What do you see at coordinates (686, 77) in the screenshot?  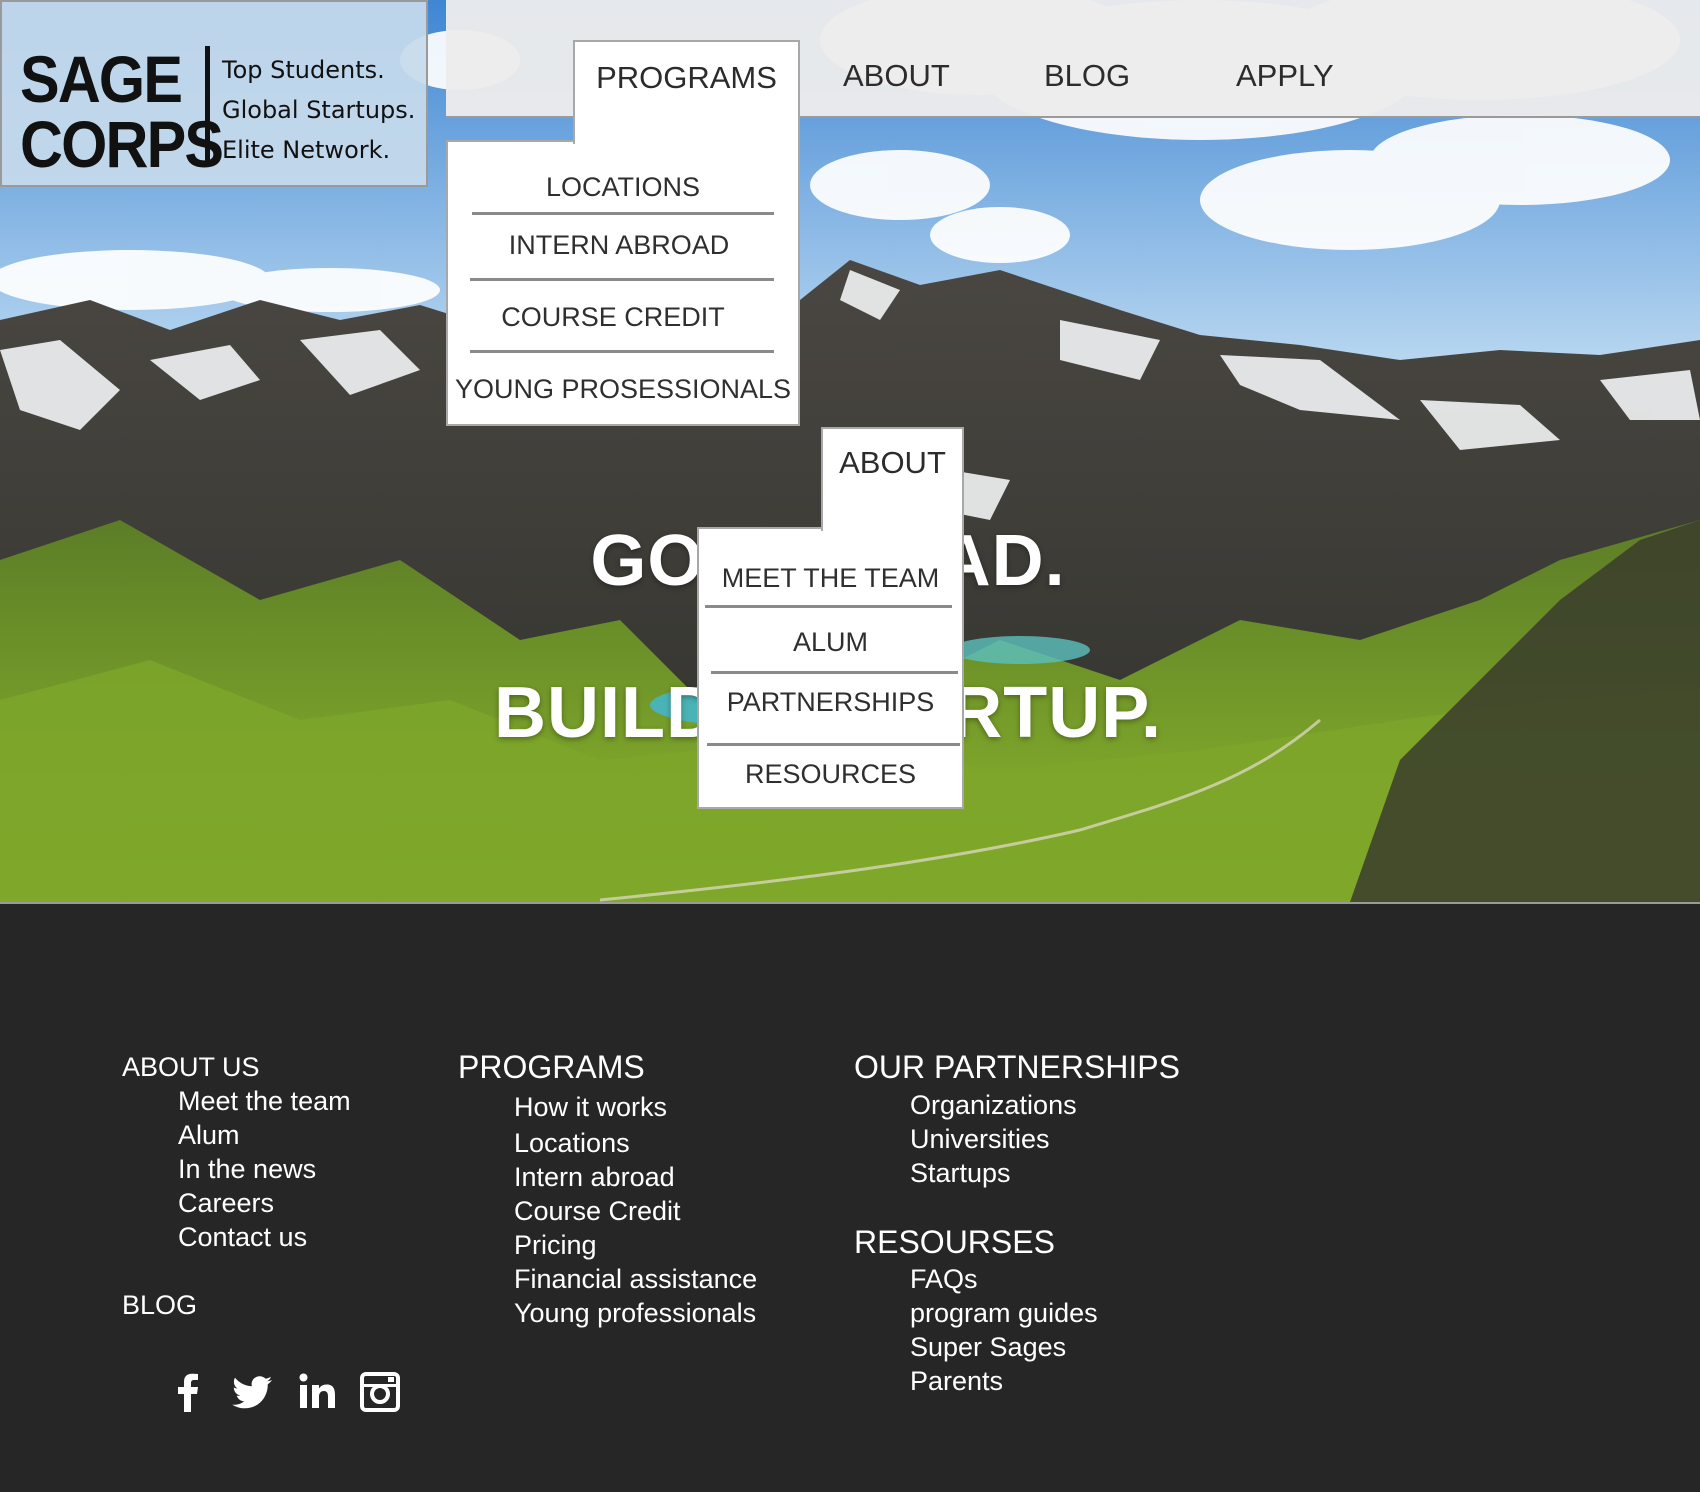 I see `nav-programs-label: PROGRAMS` at bounding box center [686, 77].